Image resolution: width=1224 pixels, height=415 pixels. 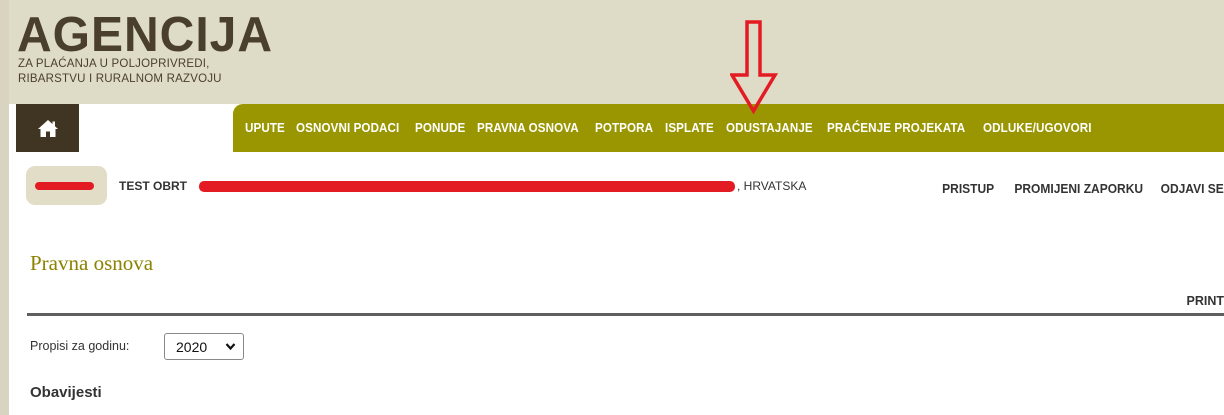 I want to click on avatar-redaction, so click(x=64, y=186).